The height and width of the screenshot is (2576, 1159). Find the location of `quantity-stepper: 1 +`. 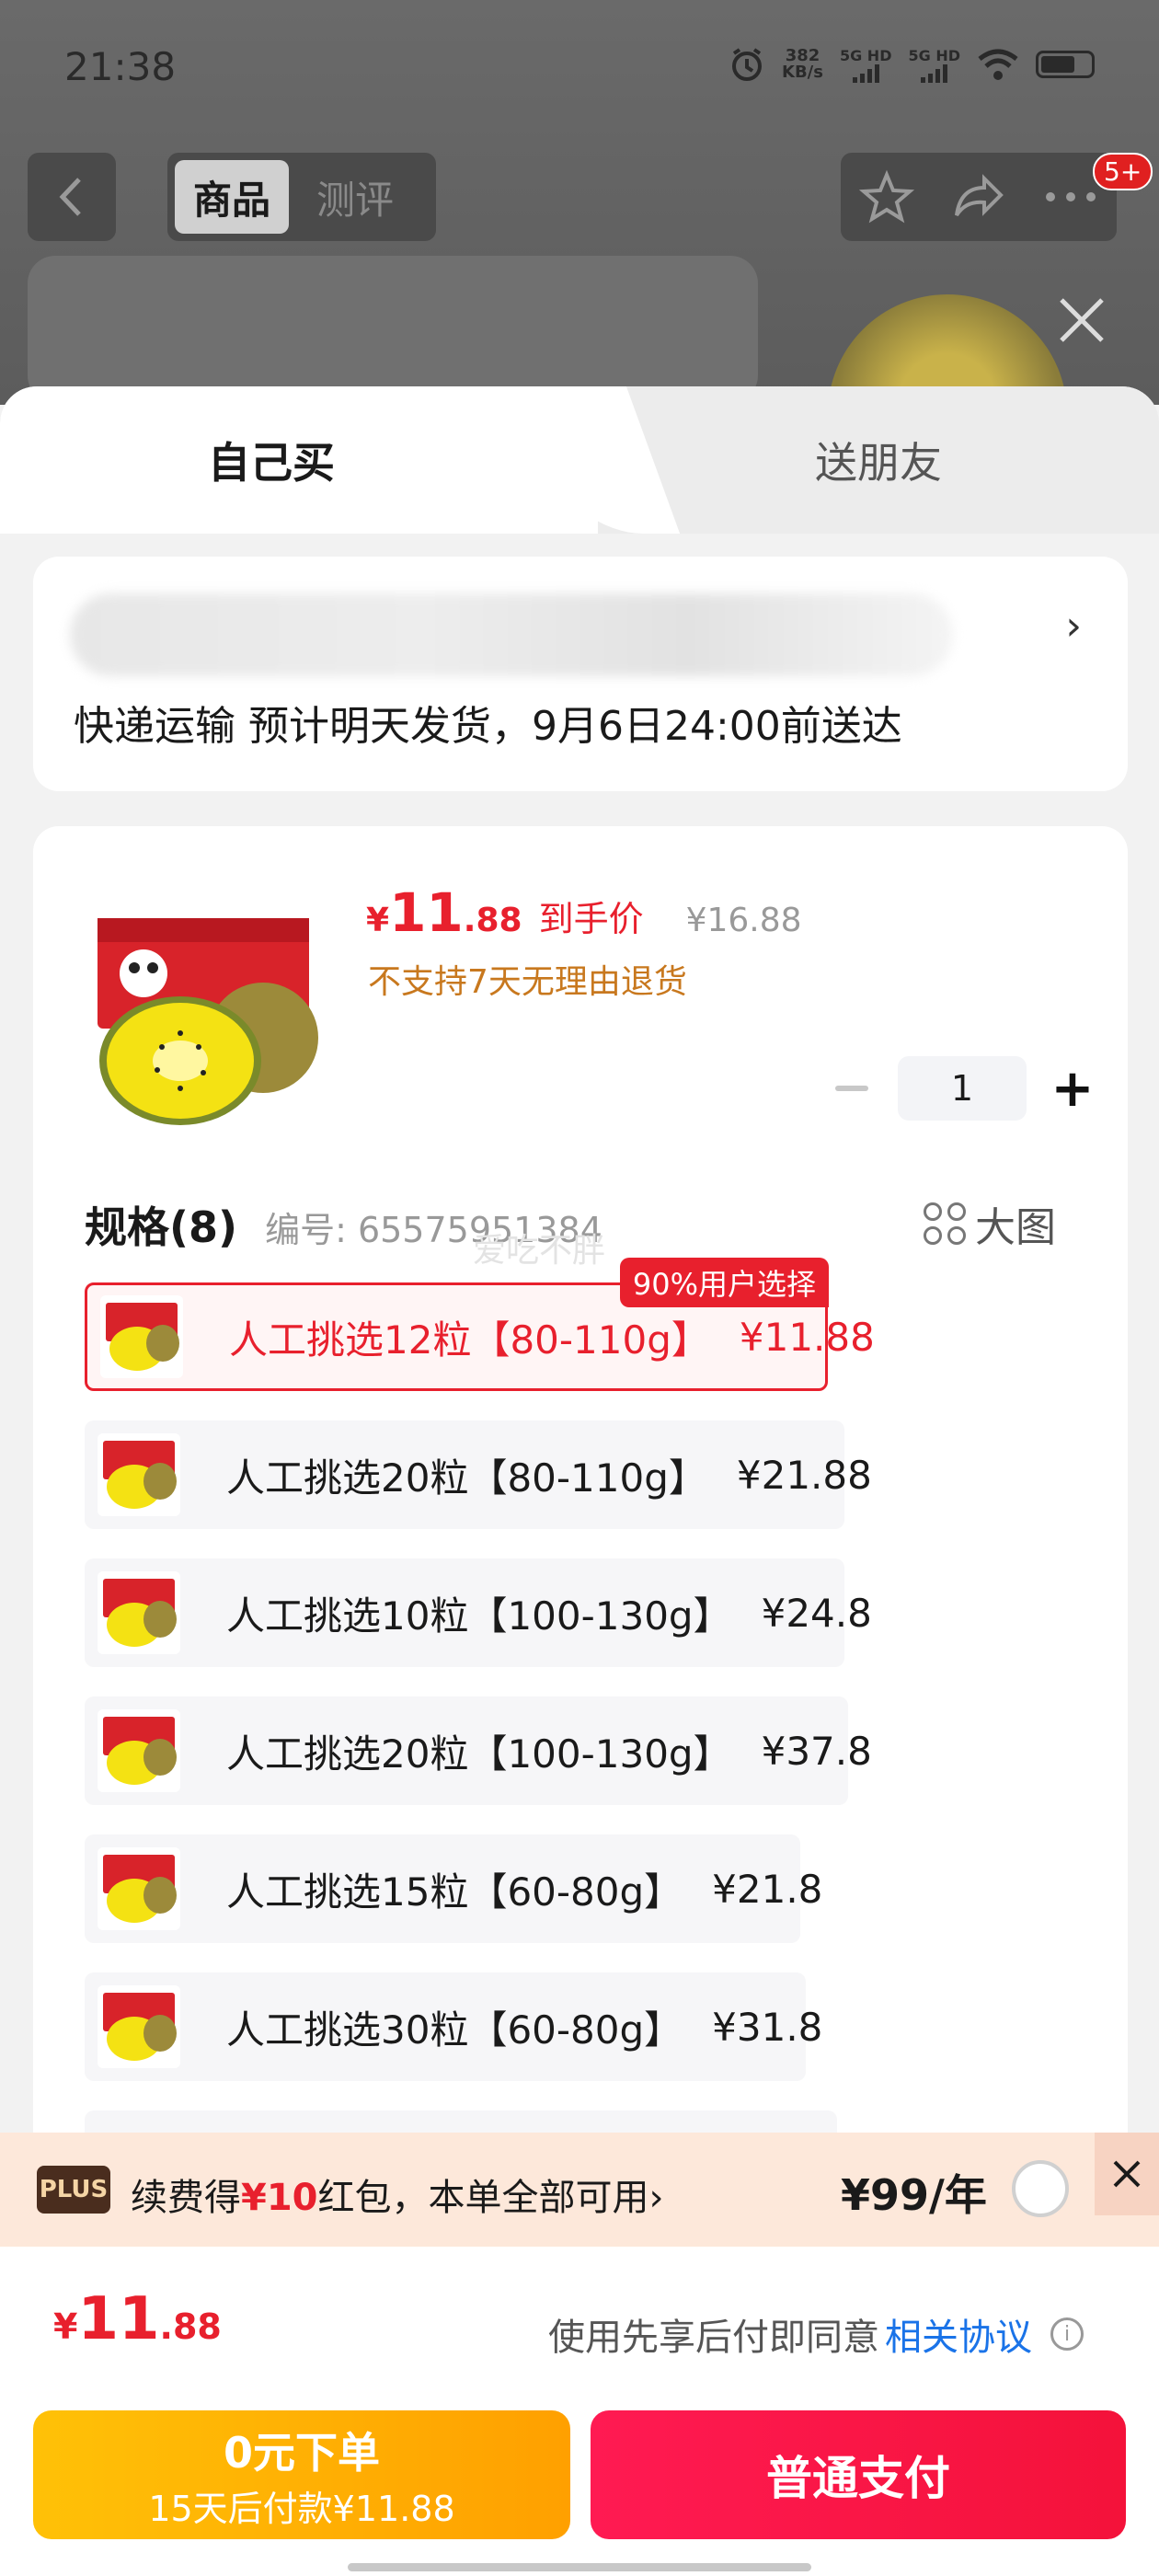

quantity-stepper: 1 + is located at coordinates (962, 1088).